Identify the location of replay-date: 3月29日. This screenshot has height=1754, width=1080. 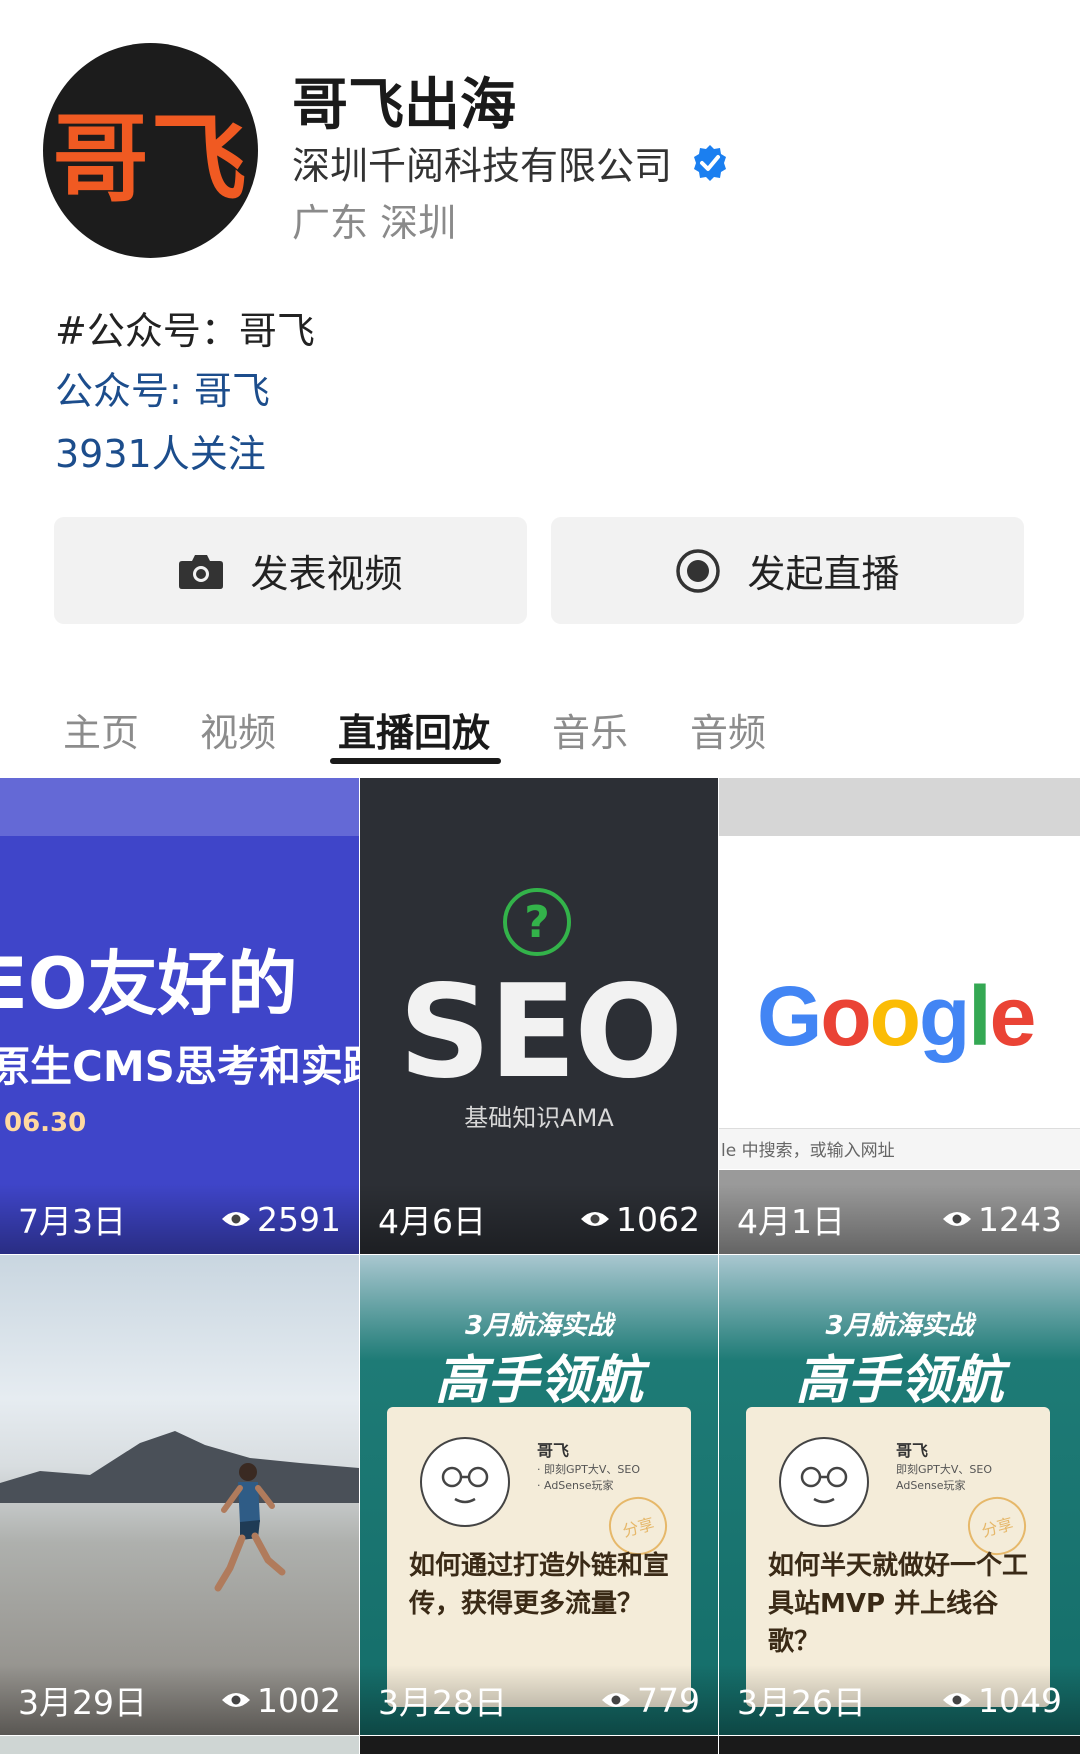
(82, 1702).